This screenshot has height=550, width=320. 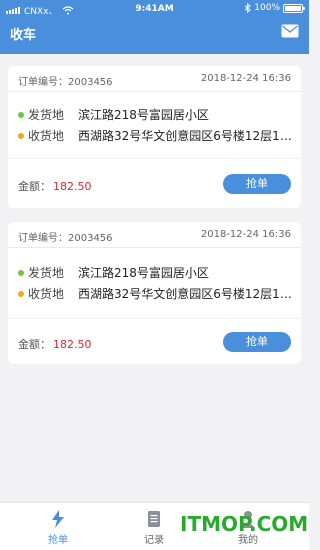 I want to click on bluetooth-icon, so click(x=248, y=8).